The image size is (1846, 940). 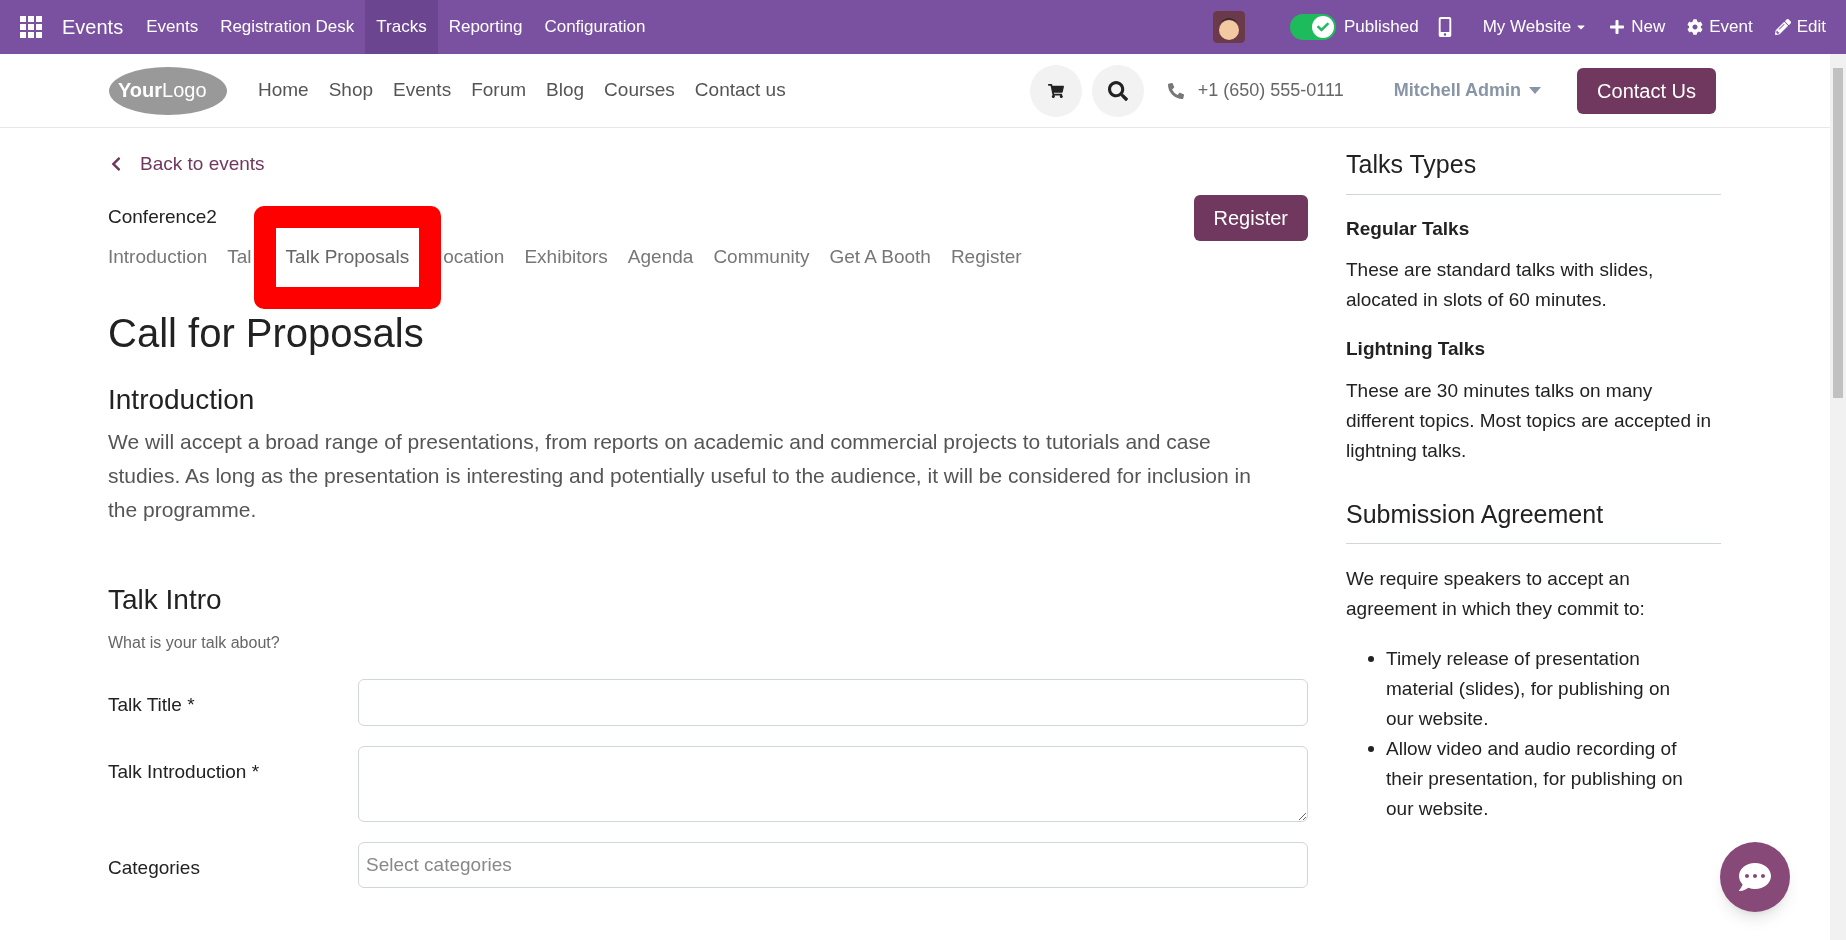 What do you see at coordinates (880, 257) in the screenshot?
I see `event-tab: Get A Booth` at bounding box center [880, 257].